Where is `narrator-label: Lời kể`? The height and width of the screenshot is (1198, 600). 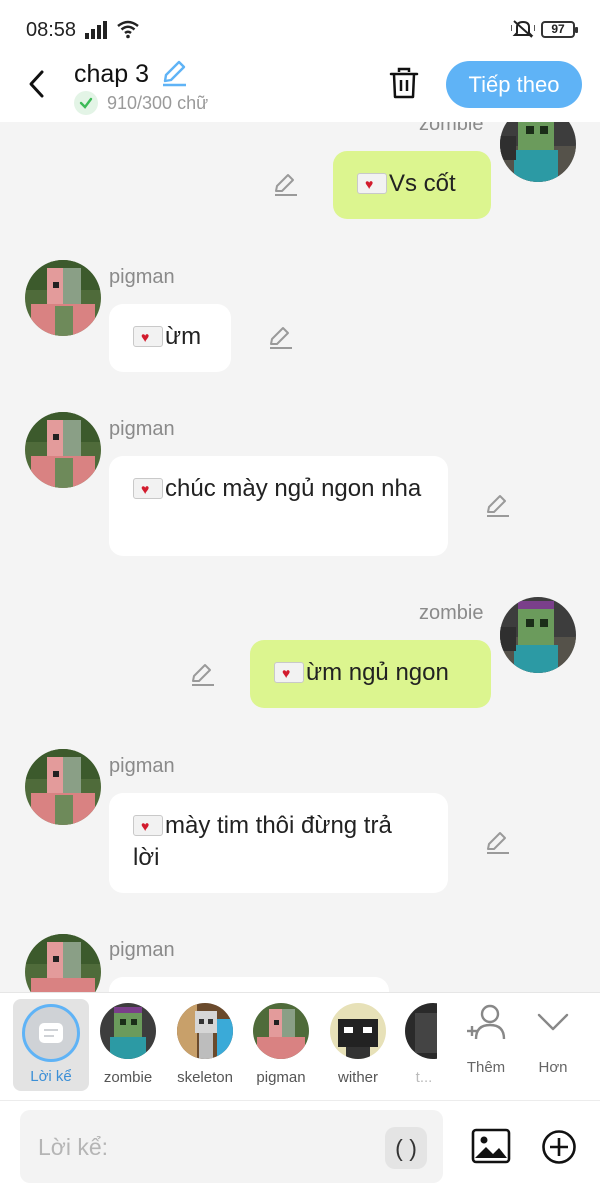 narrator-label: Lời kể is located at coordinates (51, 1076).